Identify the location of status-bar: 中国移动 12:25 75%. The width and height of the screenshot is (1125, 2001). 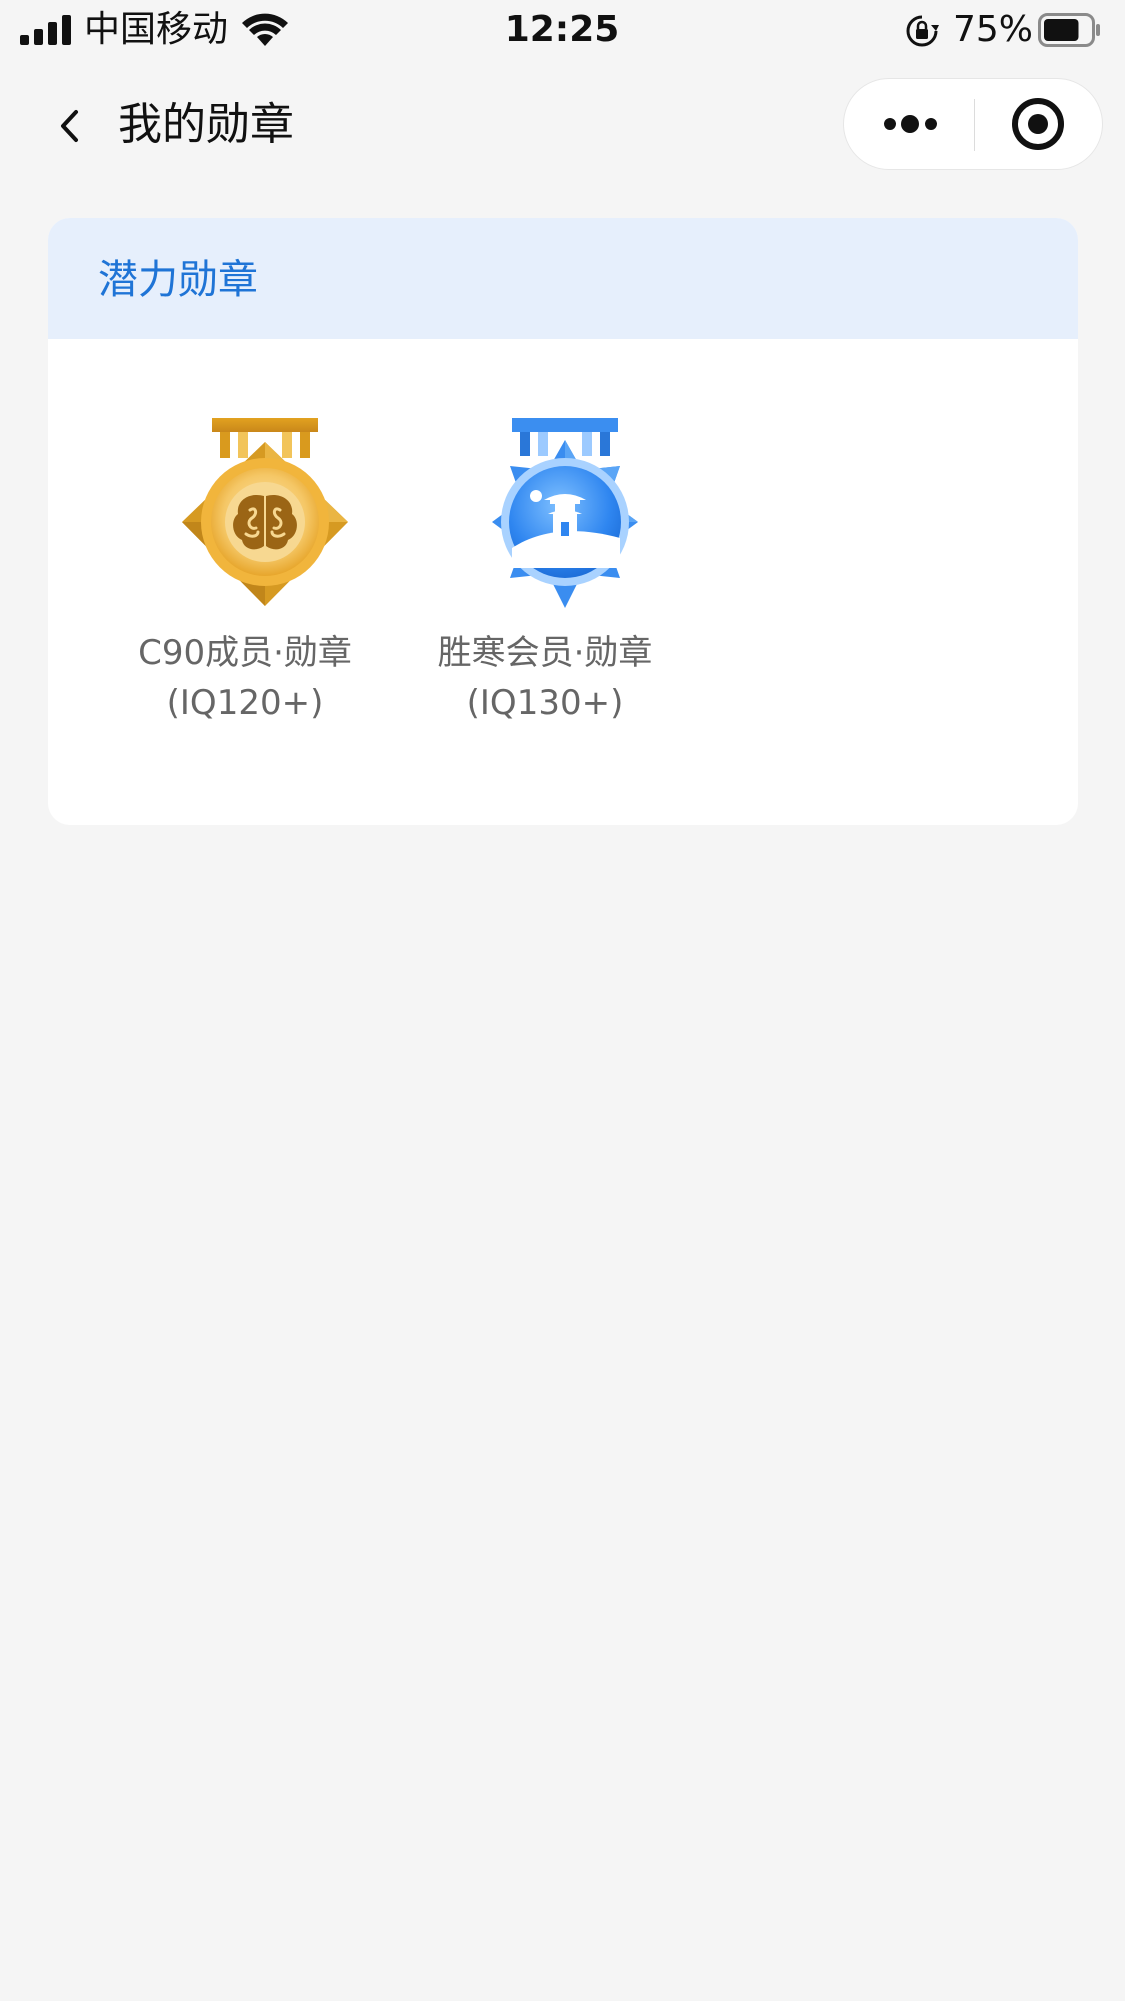
(562, 31).